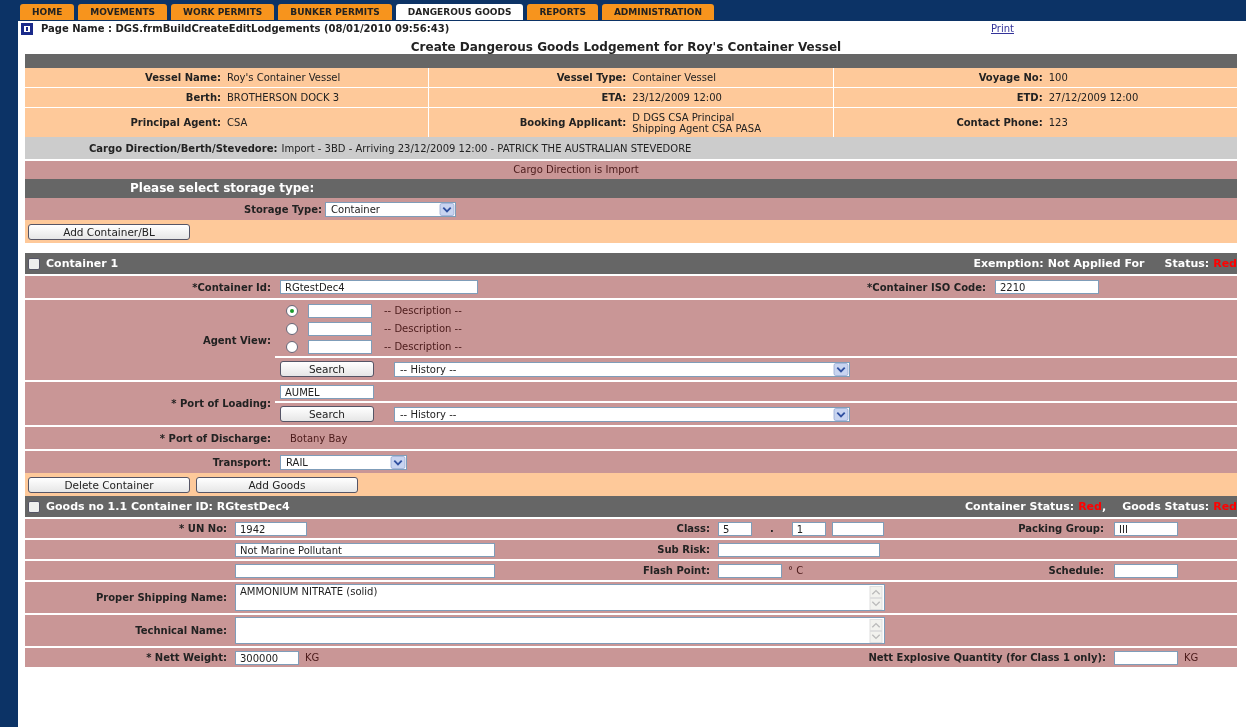 The image size is (1246, 727). Describe the element at coordinates (123, 12) in the screenshot. I see `tab: MOVEMENTS` at that location.